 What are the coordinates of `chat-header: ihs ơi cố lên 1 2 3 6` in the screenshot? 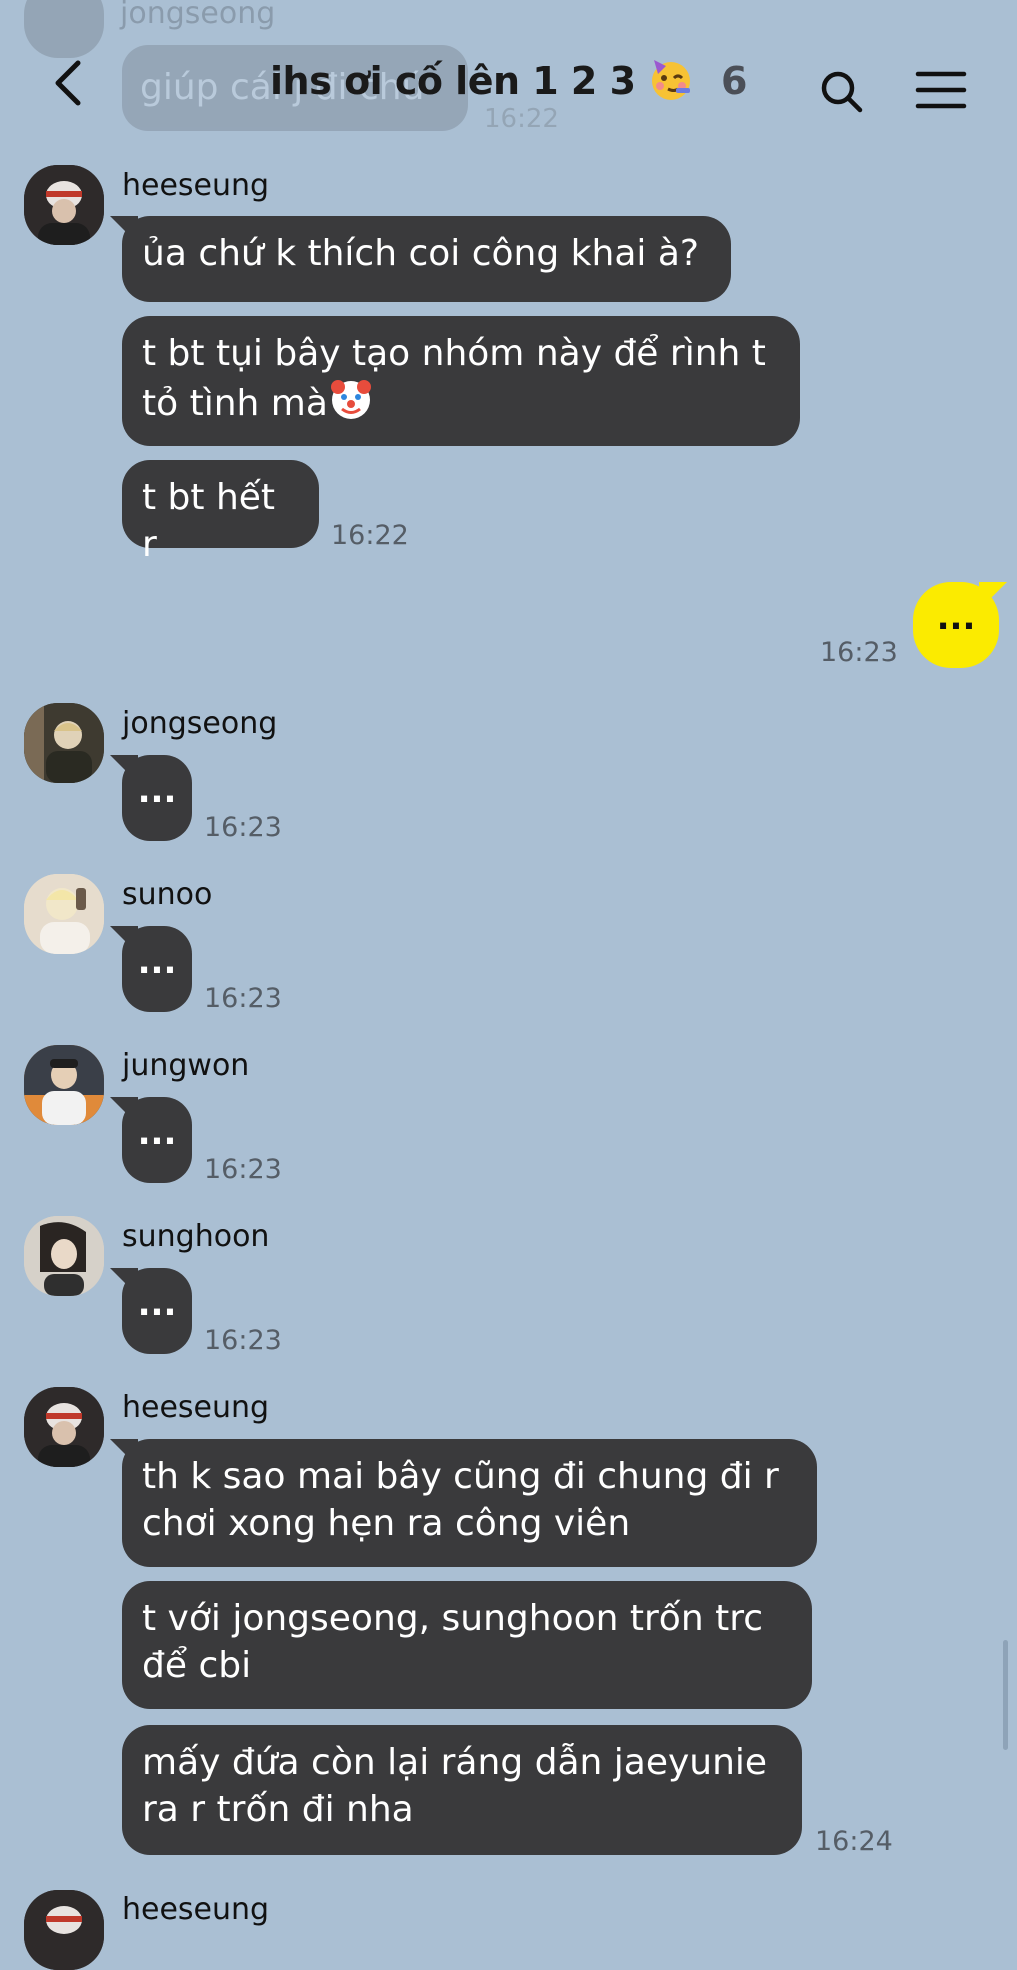 It's located at (508, 85).